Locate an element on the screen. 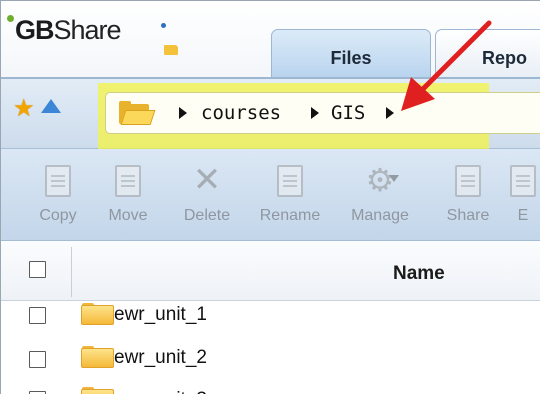  chevron-down-icon is located at coordinates (394, 178).